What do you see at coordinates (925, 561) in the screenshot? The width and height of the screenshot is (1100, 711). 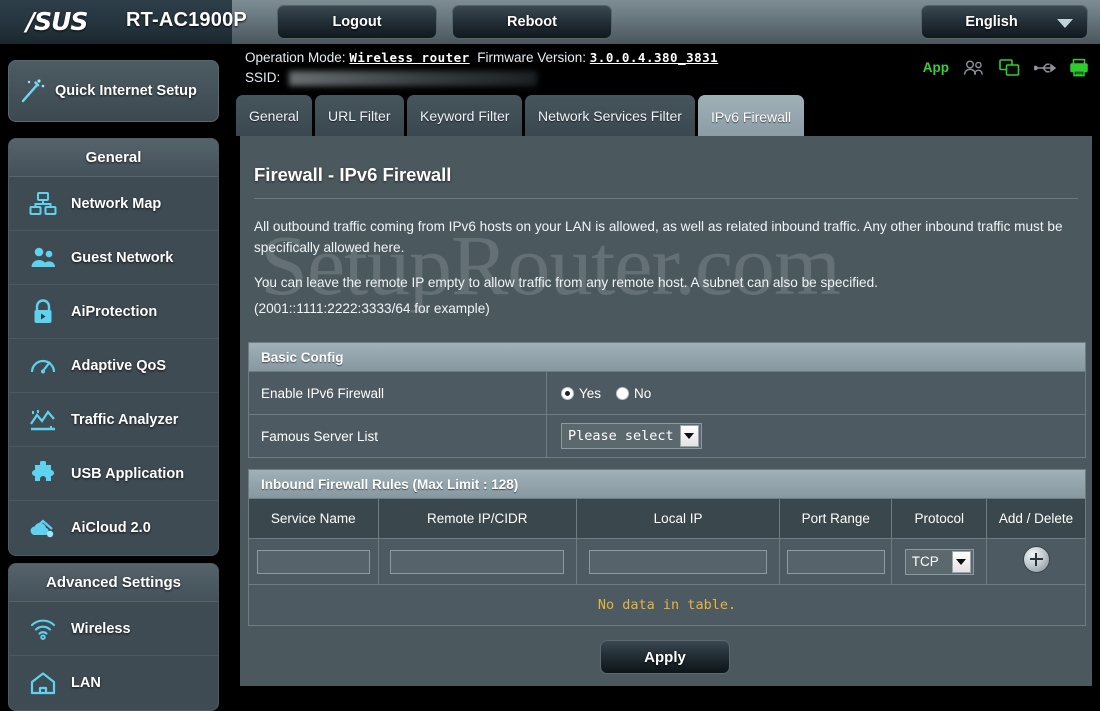 I see `protocol-selected: TCP` at bounding box center [925, 561].